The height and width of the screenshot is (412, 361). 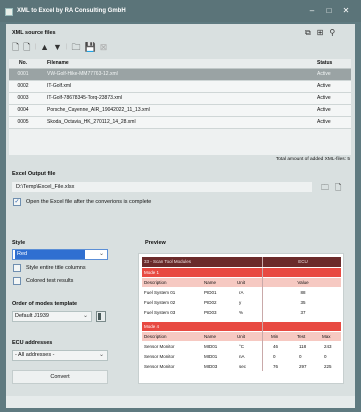 What do you see at coordinates (23, 86) in the screenshot?
I see `cell-no: 0002` at bounding box center [23, 86].